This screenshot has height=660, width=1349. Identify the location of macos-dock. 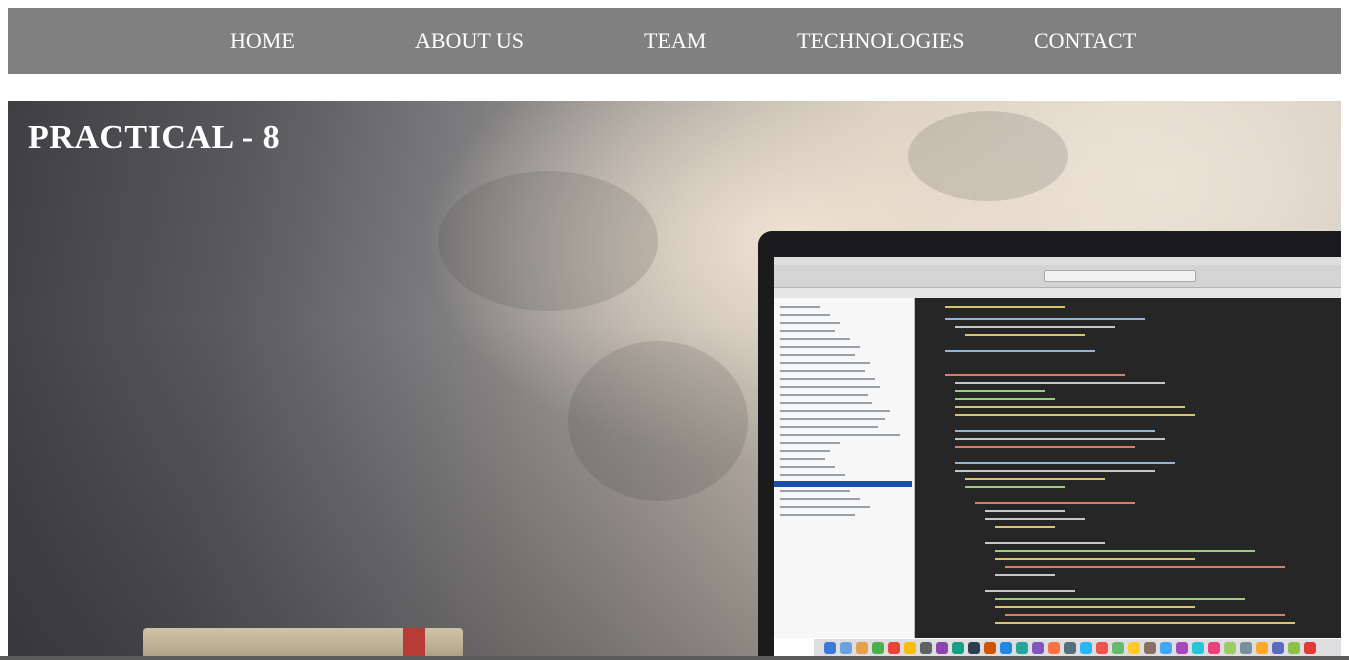
(1077, 648).